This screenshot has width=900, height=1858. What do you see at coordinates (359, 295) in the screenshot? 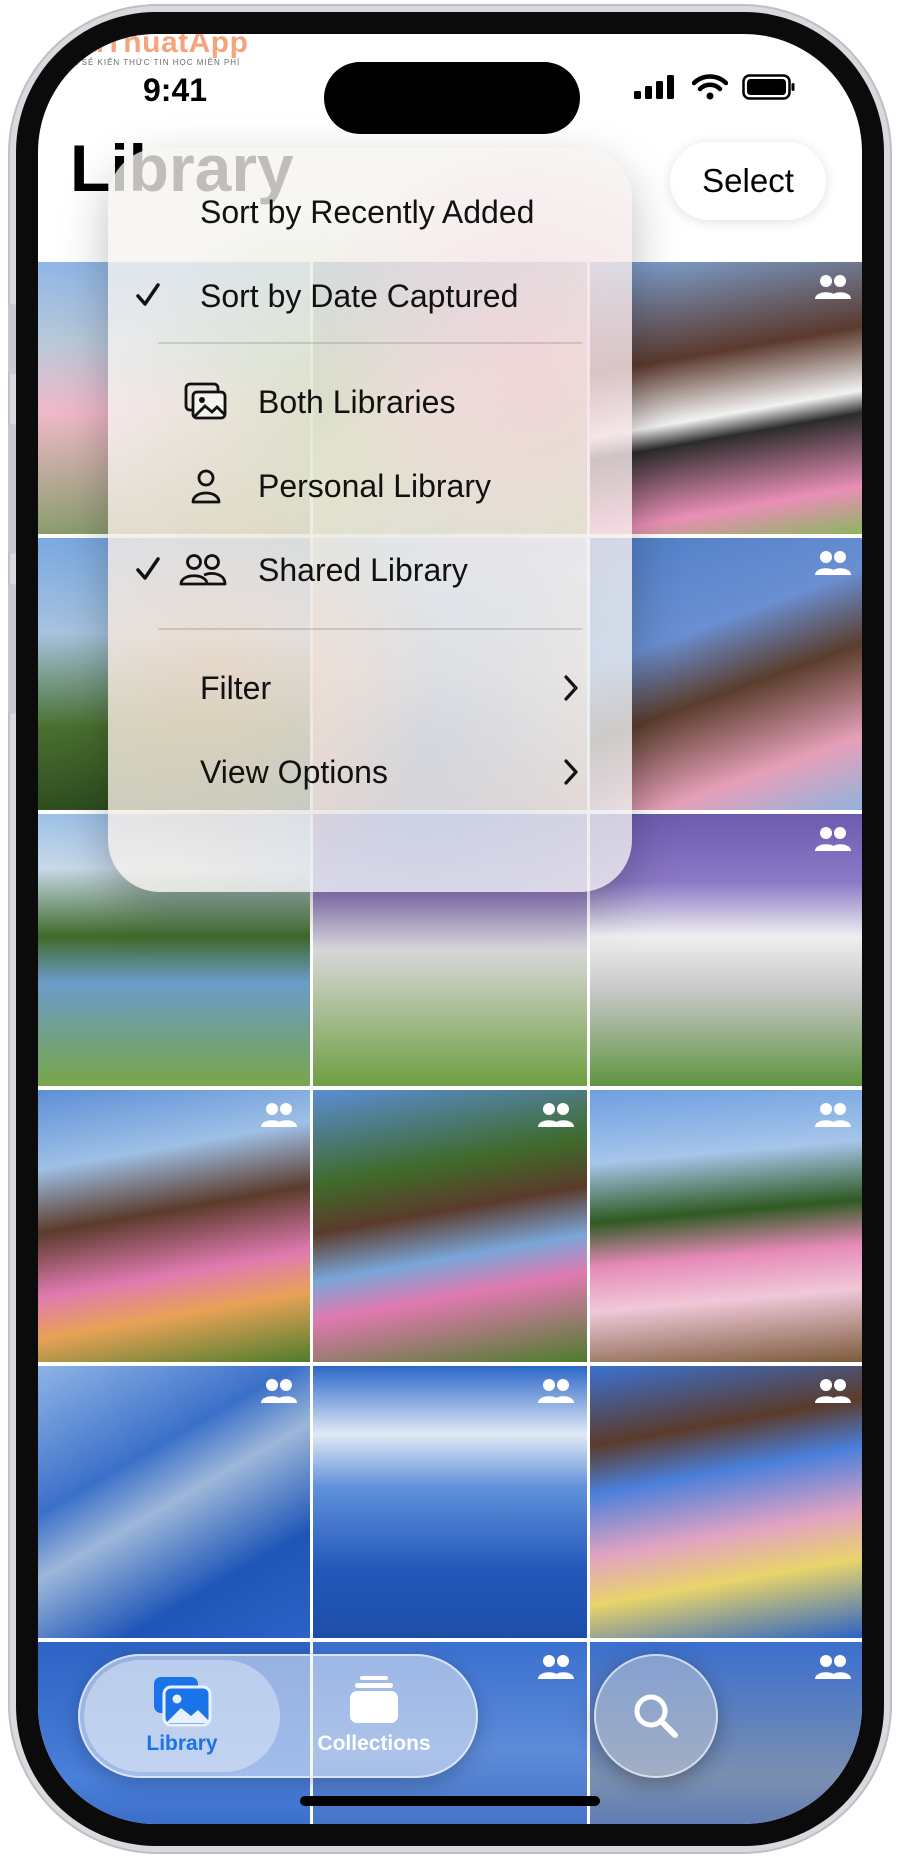
I see `menu-item-label: Sort by Date Captured` at bounding box center [359, 295].